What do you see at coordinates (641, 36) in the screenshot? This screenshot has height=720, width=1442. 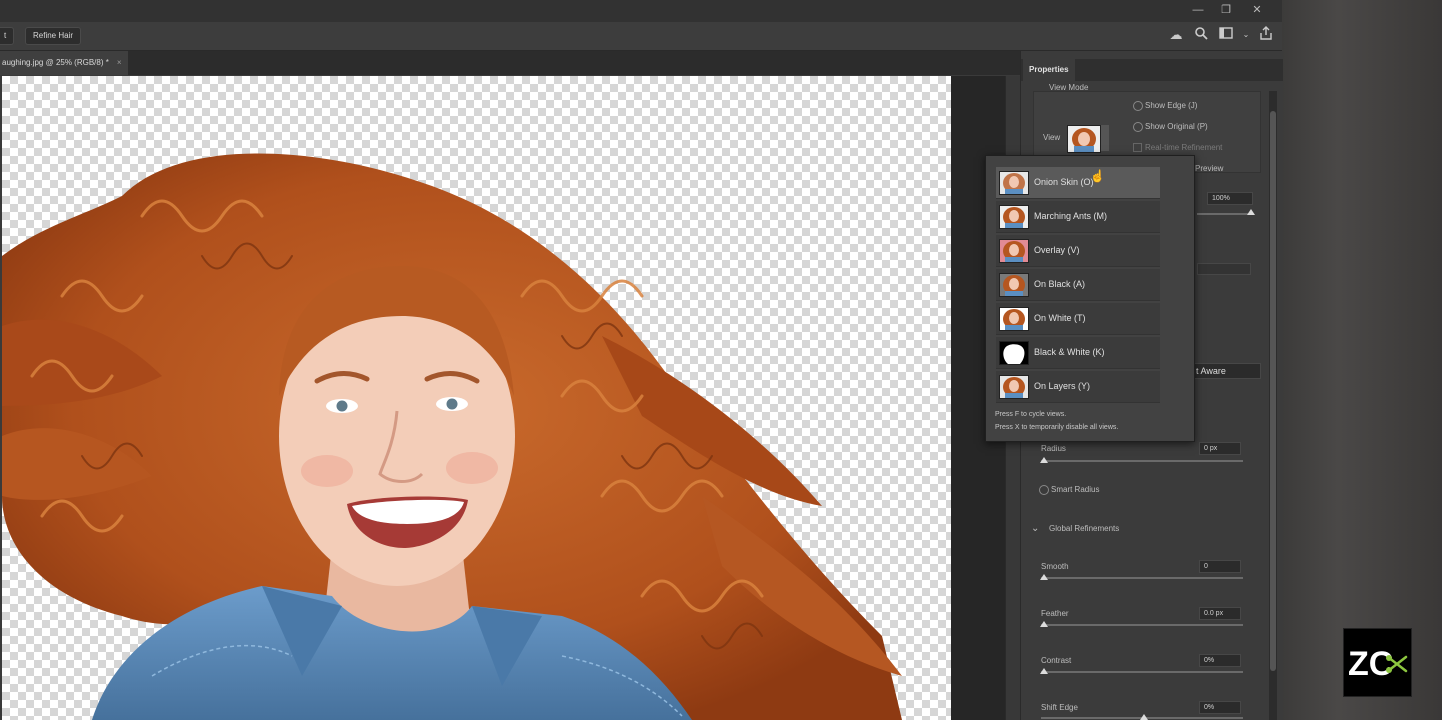 I see `options-bar: t Refine Hair ☁ ⌄` at bounding box center [641, 36].